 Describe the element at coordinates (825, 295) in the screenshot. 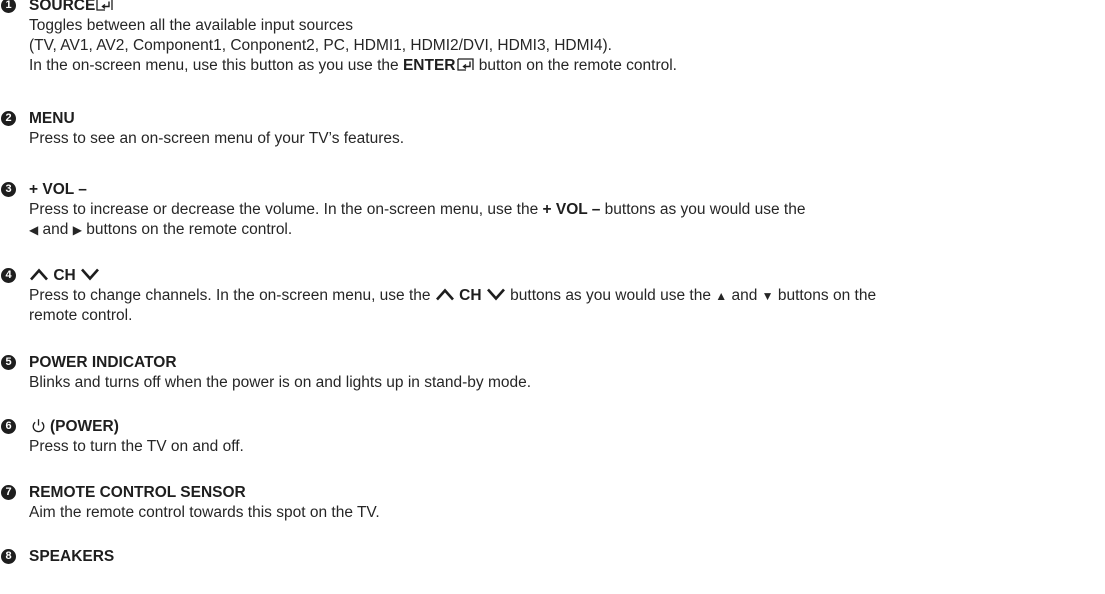

I see `text-segment: buttons on the` at that location.